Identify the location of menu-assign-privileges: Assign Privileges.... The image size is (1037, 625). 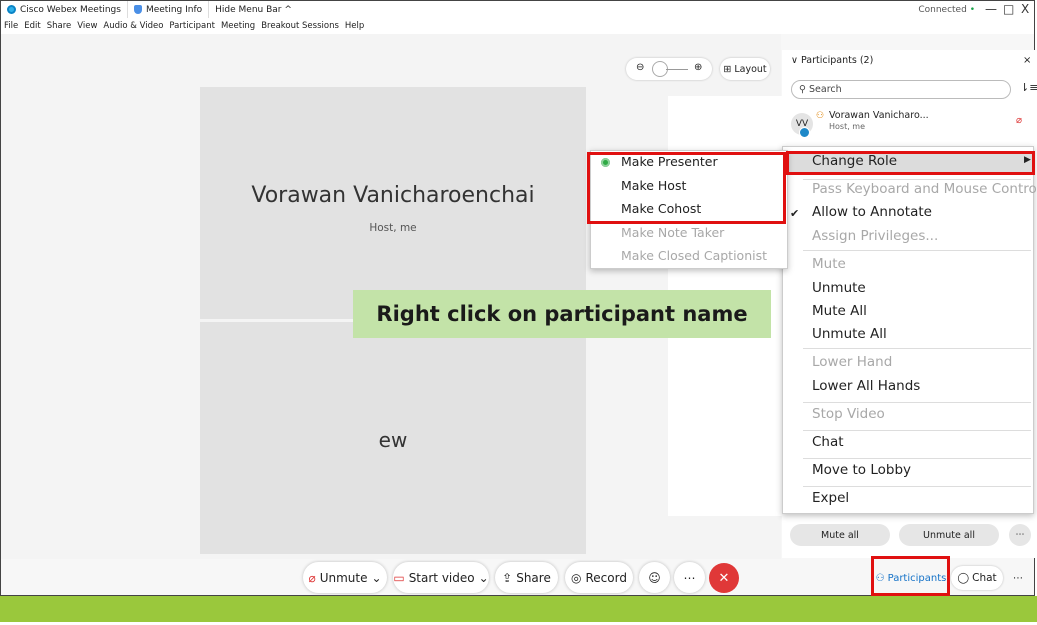
(875, 236).